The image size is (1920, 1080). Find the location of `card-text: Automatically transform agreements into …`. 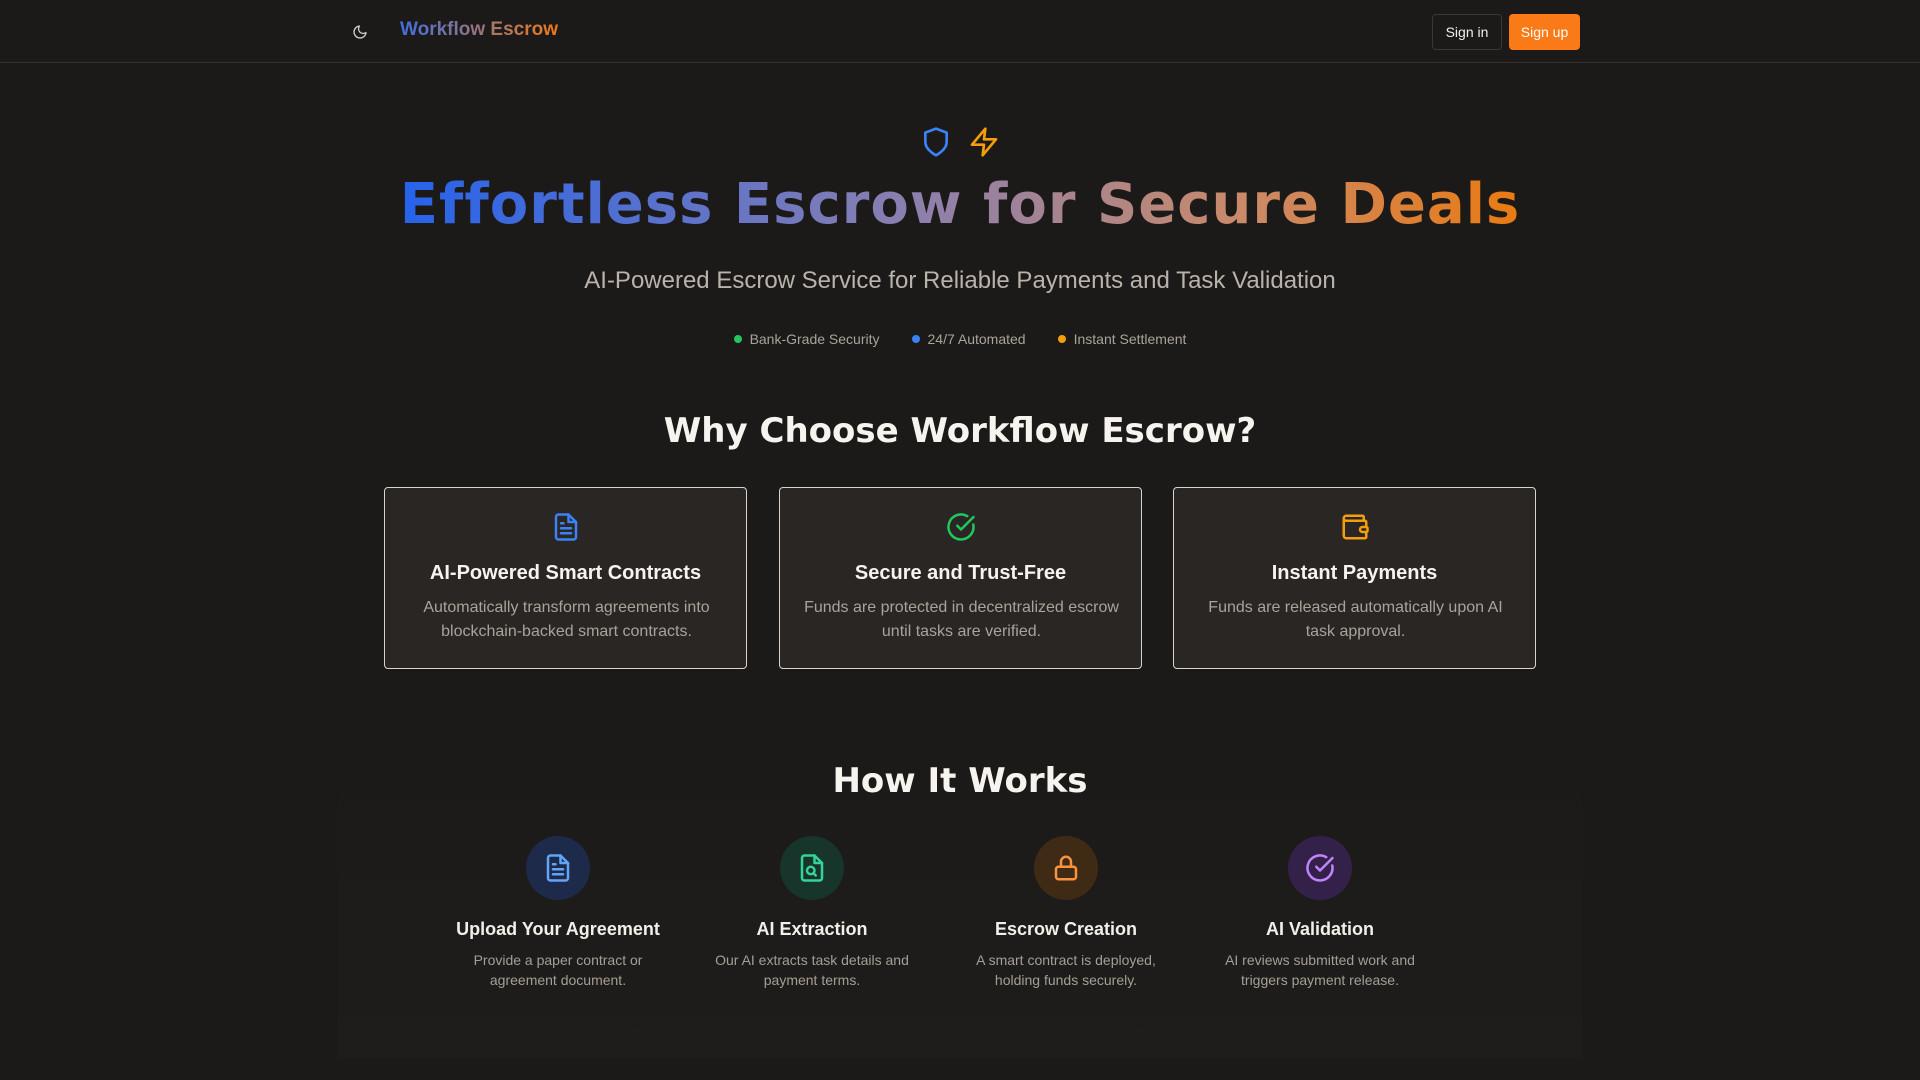

card-text: Automatically transform agreements into … is located at coordinates (566, 619).